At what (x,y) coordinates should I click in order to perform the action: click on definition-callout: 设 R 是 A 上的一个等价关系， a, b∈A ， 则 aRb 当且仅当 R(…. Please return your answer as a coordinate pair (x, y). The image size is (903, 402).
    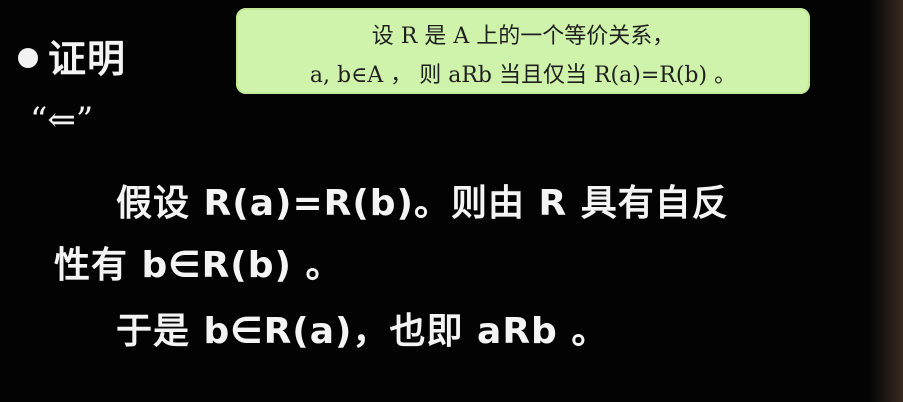
    Looking at the image, I should click on (523, 51).